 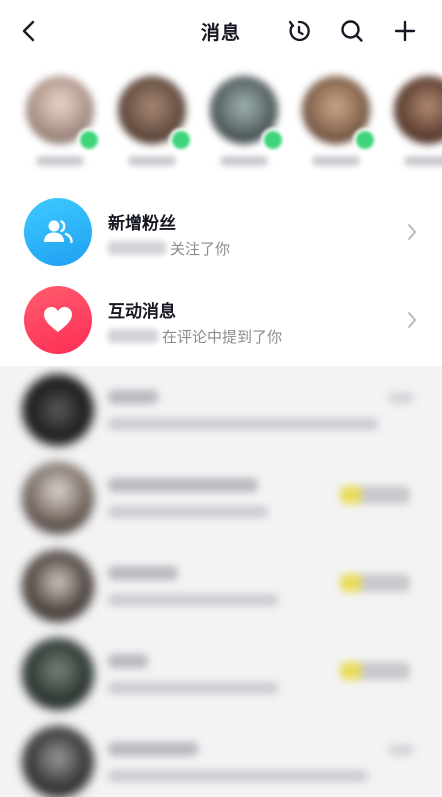 I want to click on row-subtitle: 在评论中提到了你, so click(x=195, y=336).